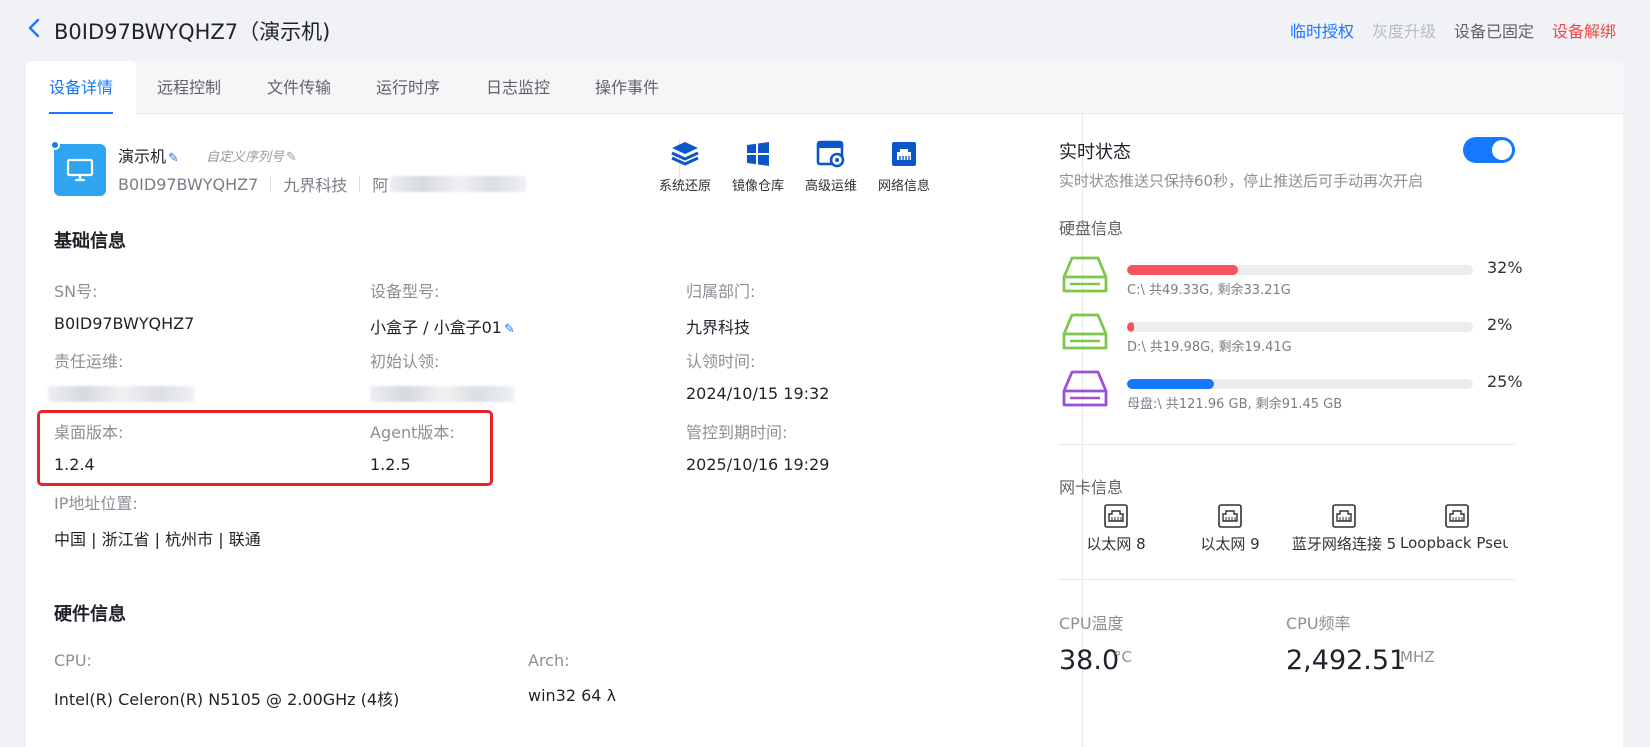 This screenshot has height=747, width=1650. Describe the element at coordinates (227, 699) in the screenshot. I see `cpu-value: Intel(R) Celeron(R) N5105 @ 2.00GHz (4核)` at that location.